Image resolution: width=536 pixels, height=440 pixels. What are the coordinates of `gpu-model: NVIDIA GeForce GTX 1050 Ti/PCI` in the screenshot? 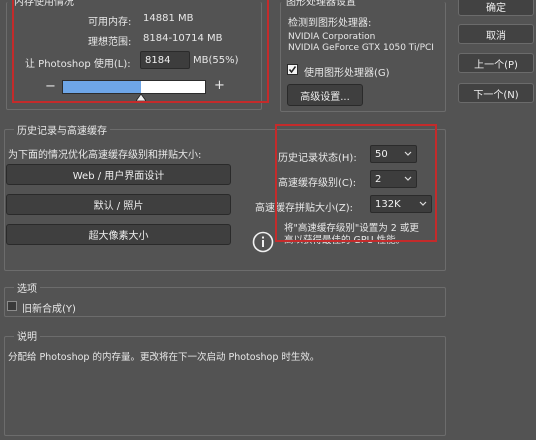 It's located at (361, 48).